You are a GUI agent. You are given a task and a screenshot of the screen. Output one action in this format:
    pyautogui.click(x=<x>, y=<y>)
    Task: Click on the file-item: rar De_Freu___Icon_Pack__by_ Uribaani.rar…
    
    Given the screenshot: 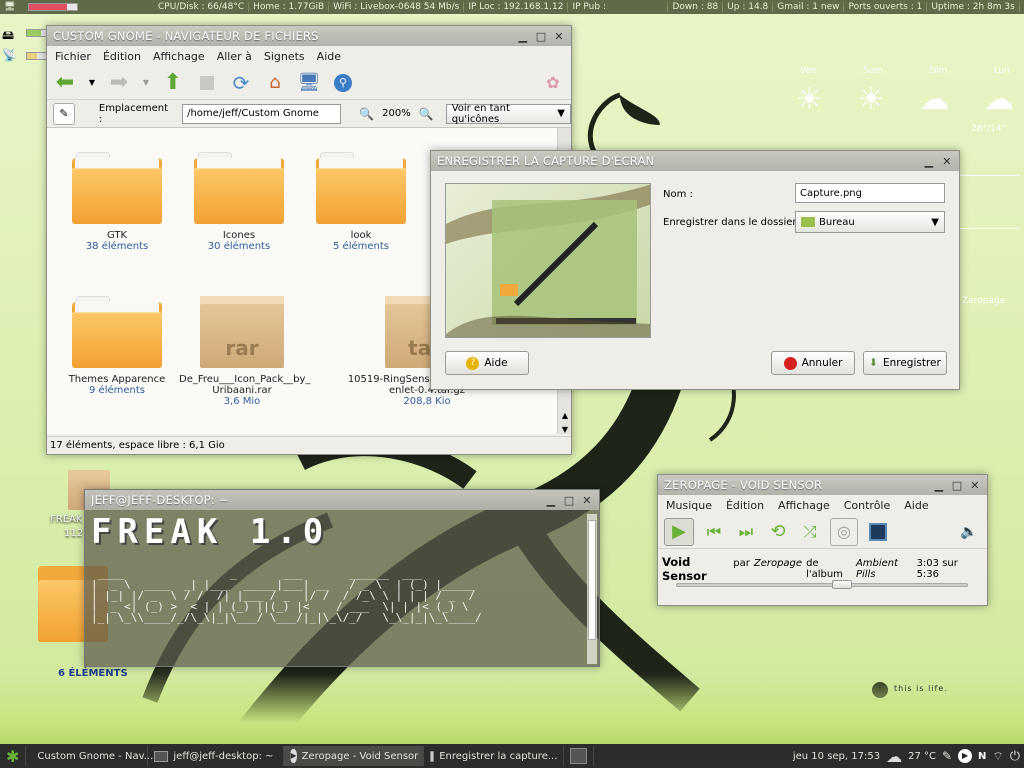 What is the action you would take?
    pyautogui.click(x=244, y=351)
    